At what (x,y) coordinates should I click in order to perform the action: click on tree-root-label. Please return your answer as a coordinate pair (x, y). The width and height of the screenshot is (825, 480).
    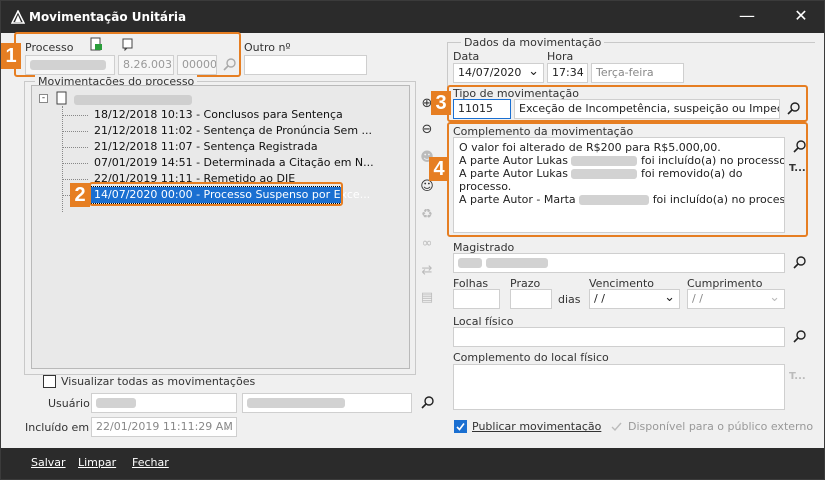
    Looking at the image, I should click on (133, 99).